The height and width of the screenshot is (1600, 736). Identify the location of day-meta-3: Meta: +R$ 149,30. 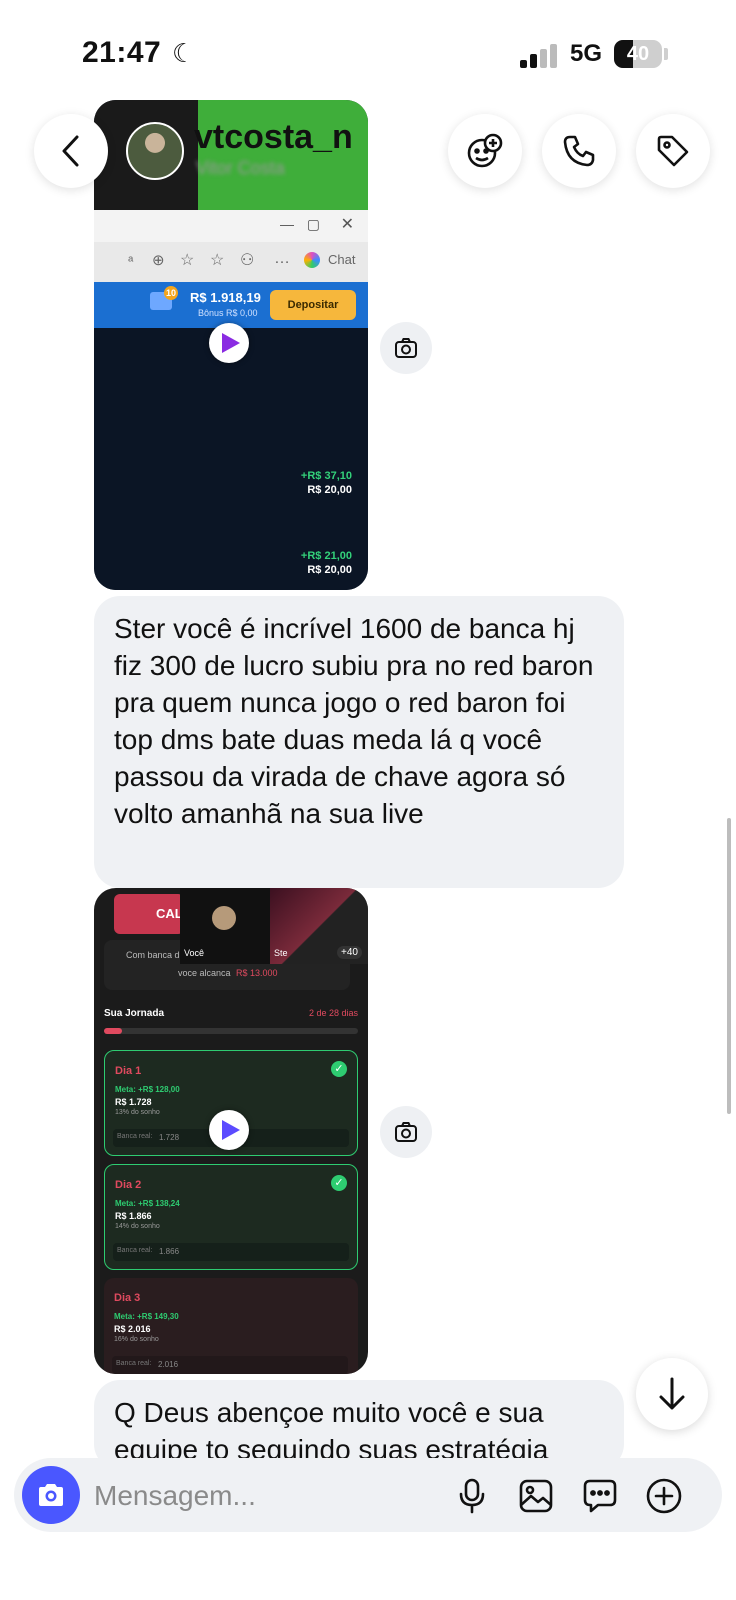
(146, 1316).